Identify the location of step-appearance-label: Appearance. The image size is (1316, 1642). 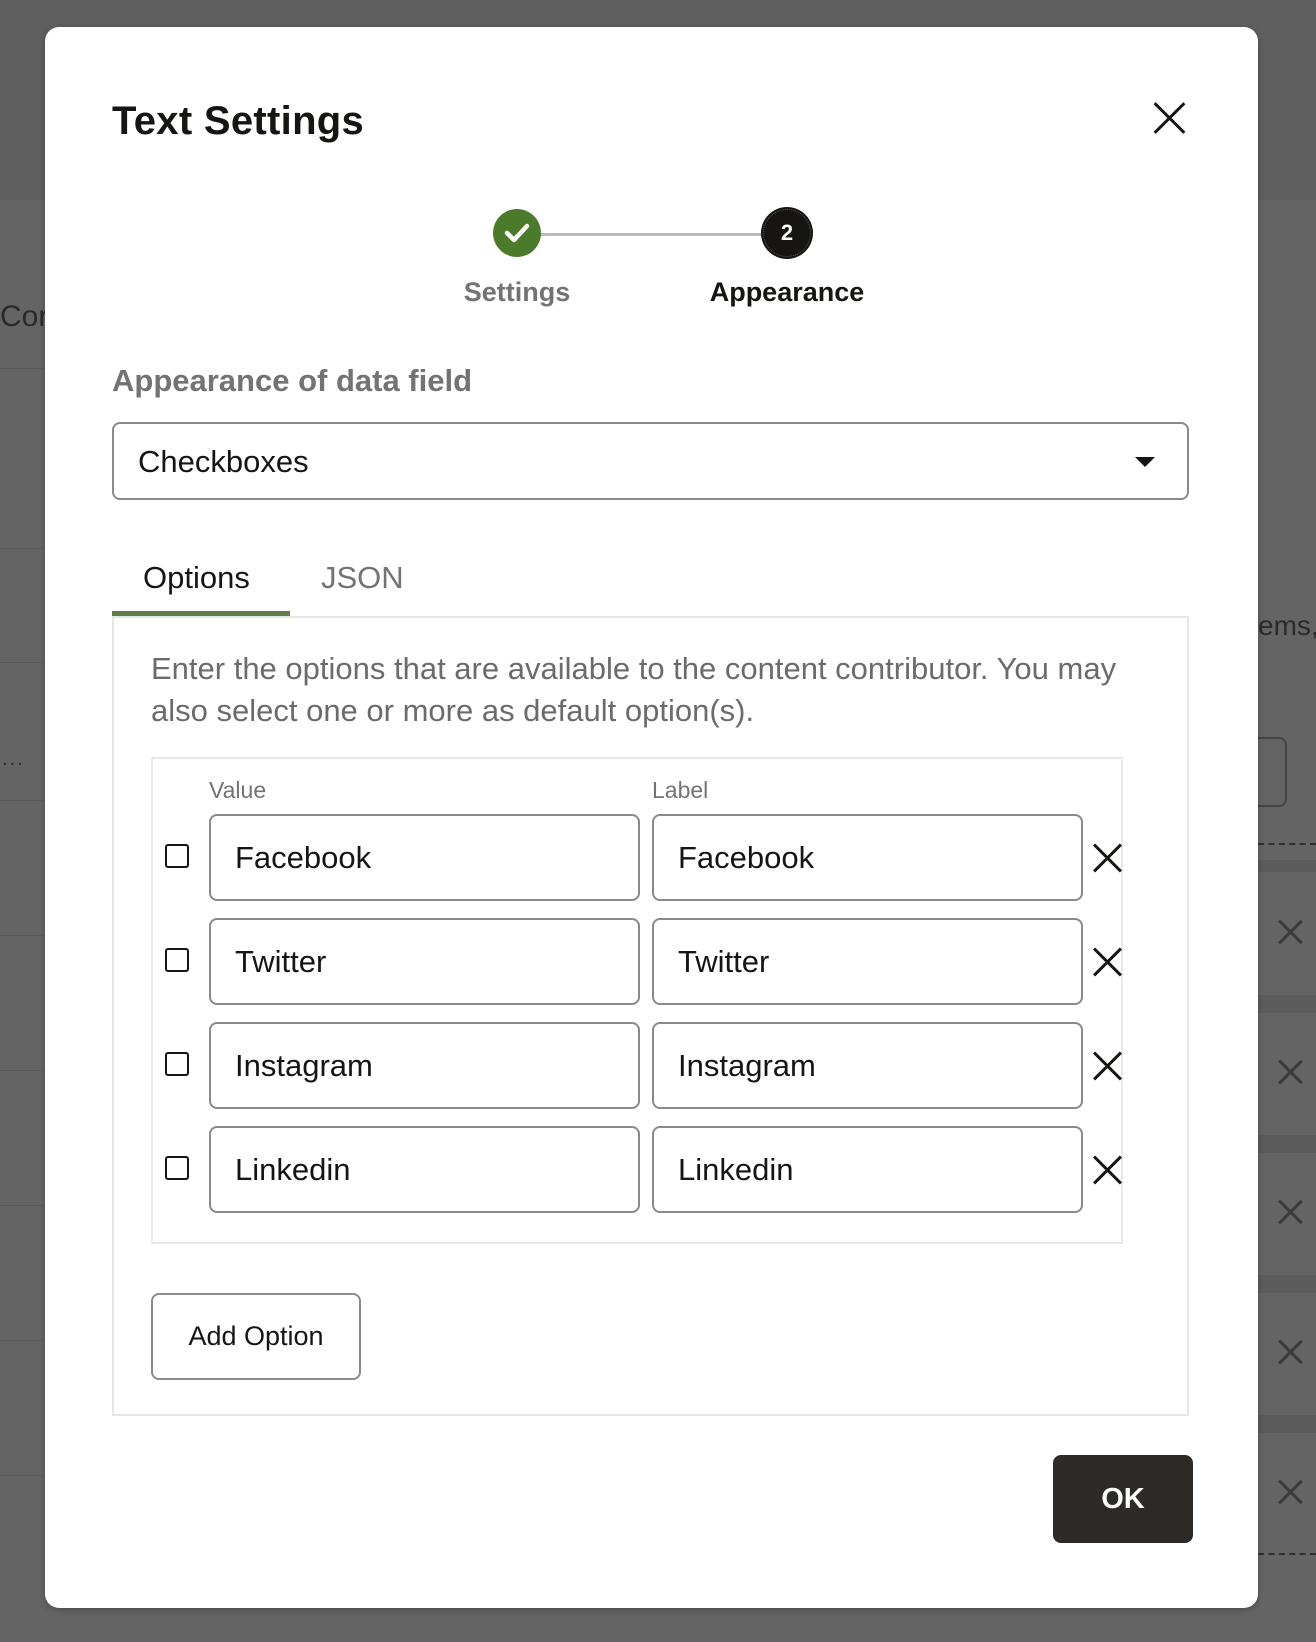
(787, 292).